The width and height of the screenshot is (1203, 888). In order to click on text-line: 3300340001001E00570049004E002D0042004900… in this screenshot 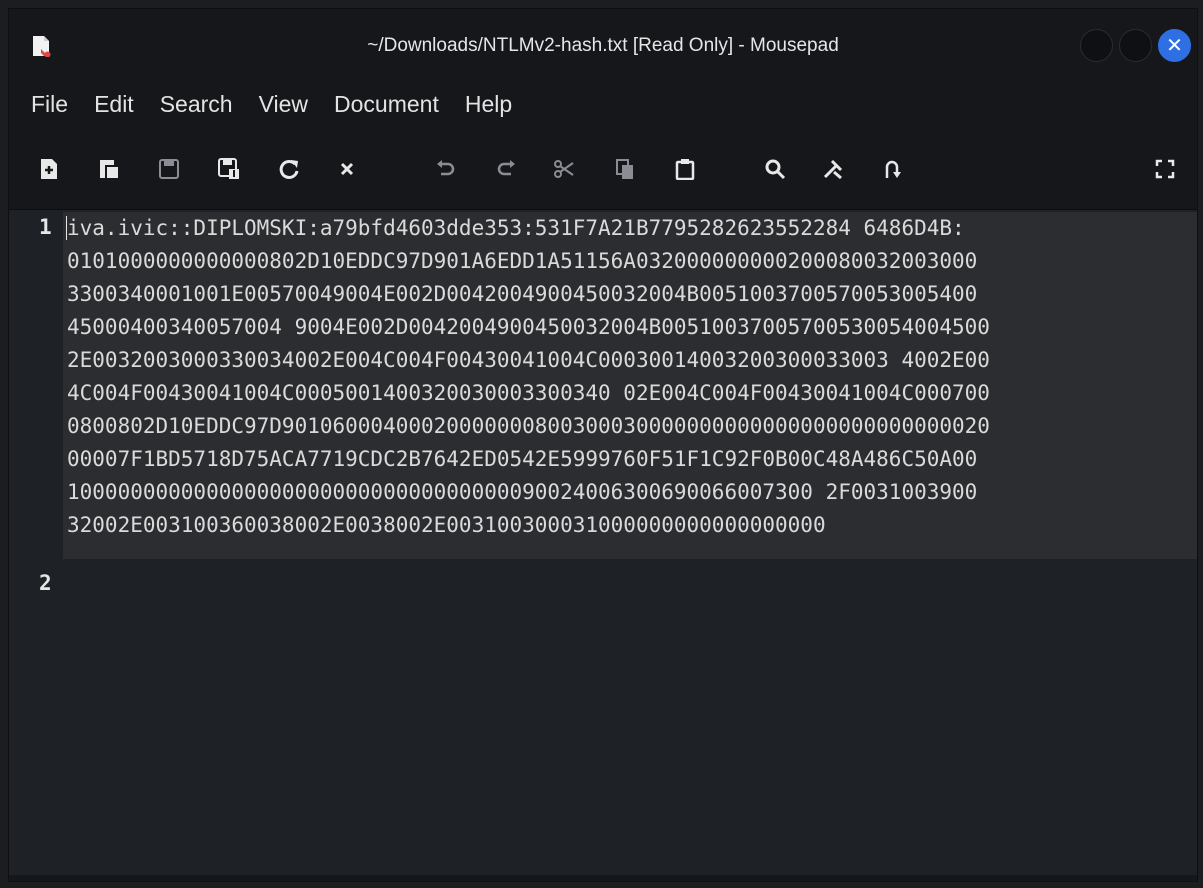, I will do `click(522, 294)`.